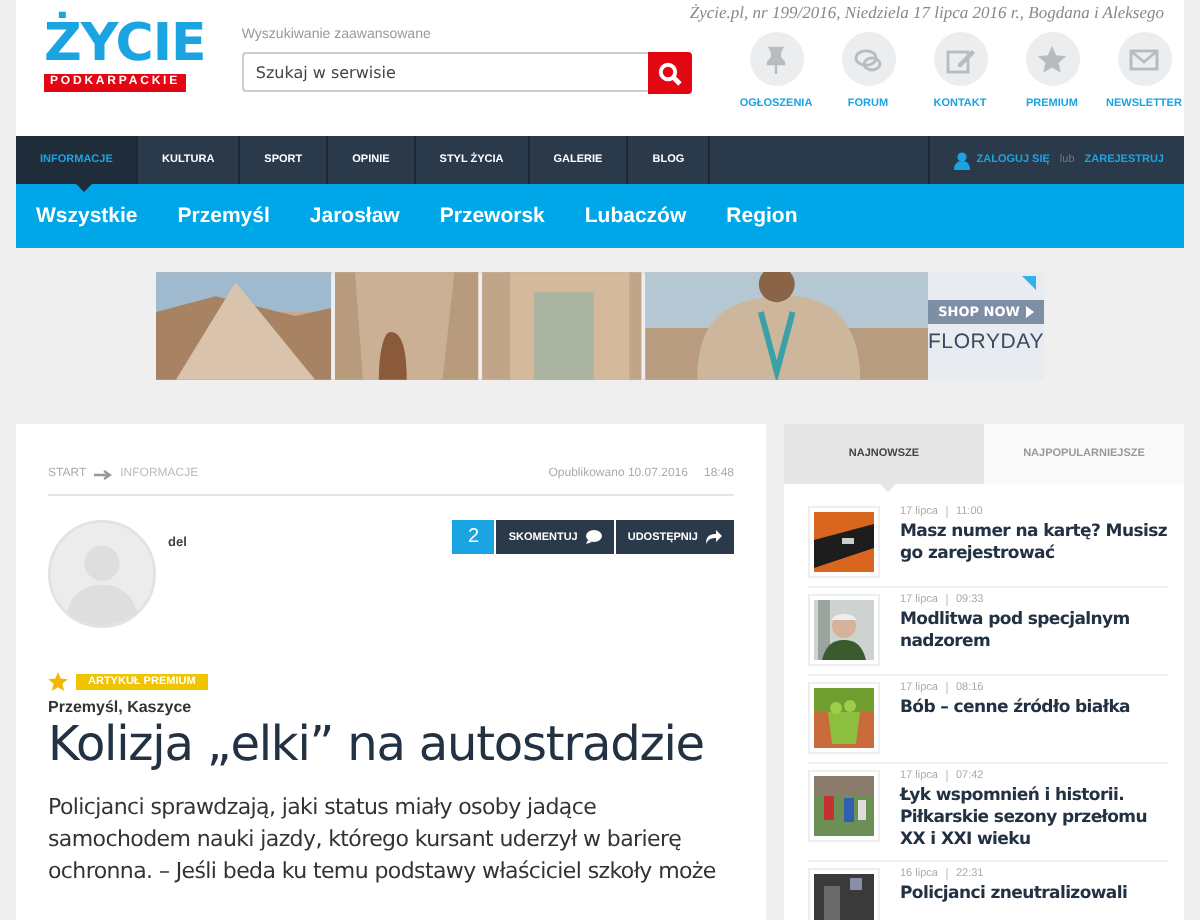  Describe the element at coordinates (1014, 895) in the screenshot. I see `news-link: Policjanci zneutralizowali` at that location.